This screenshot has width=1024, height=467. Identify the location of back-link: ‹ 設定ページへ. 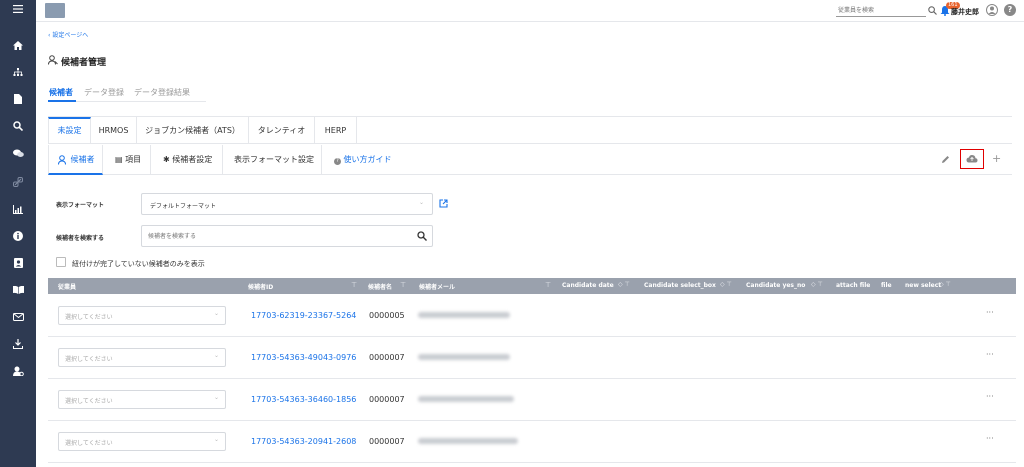
(68, 34).